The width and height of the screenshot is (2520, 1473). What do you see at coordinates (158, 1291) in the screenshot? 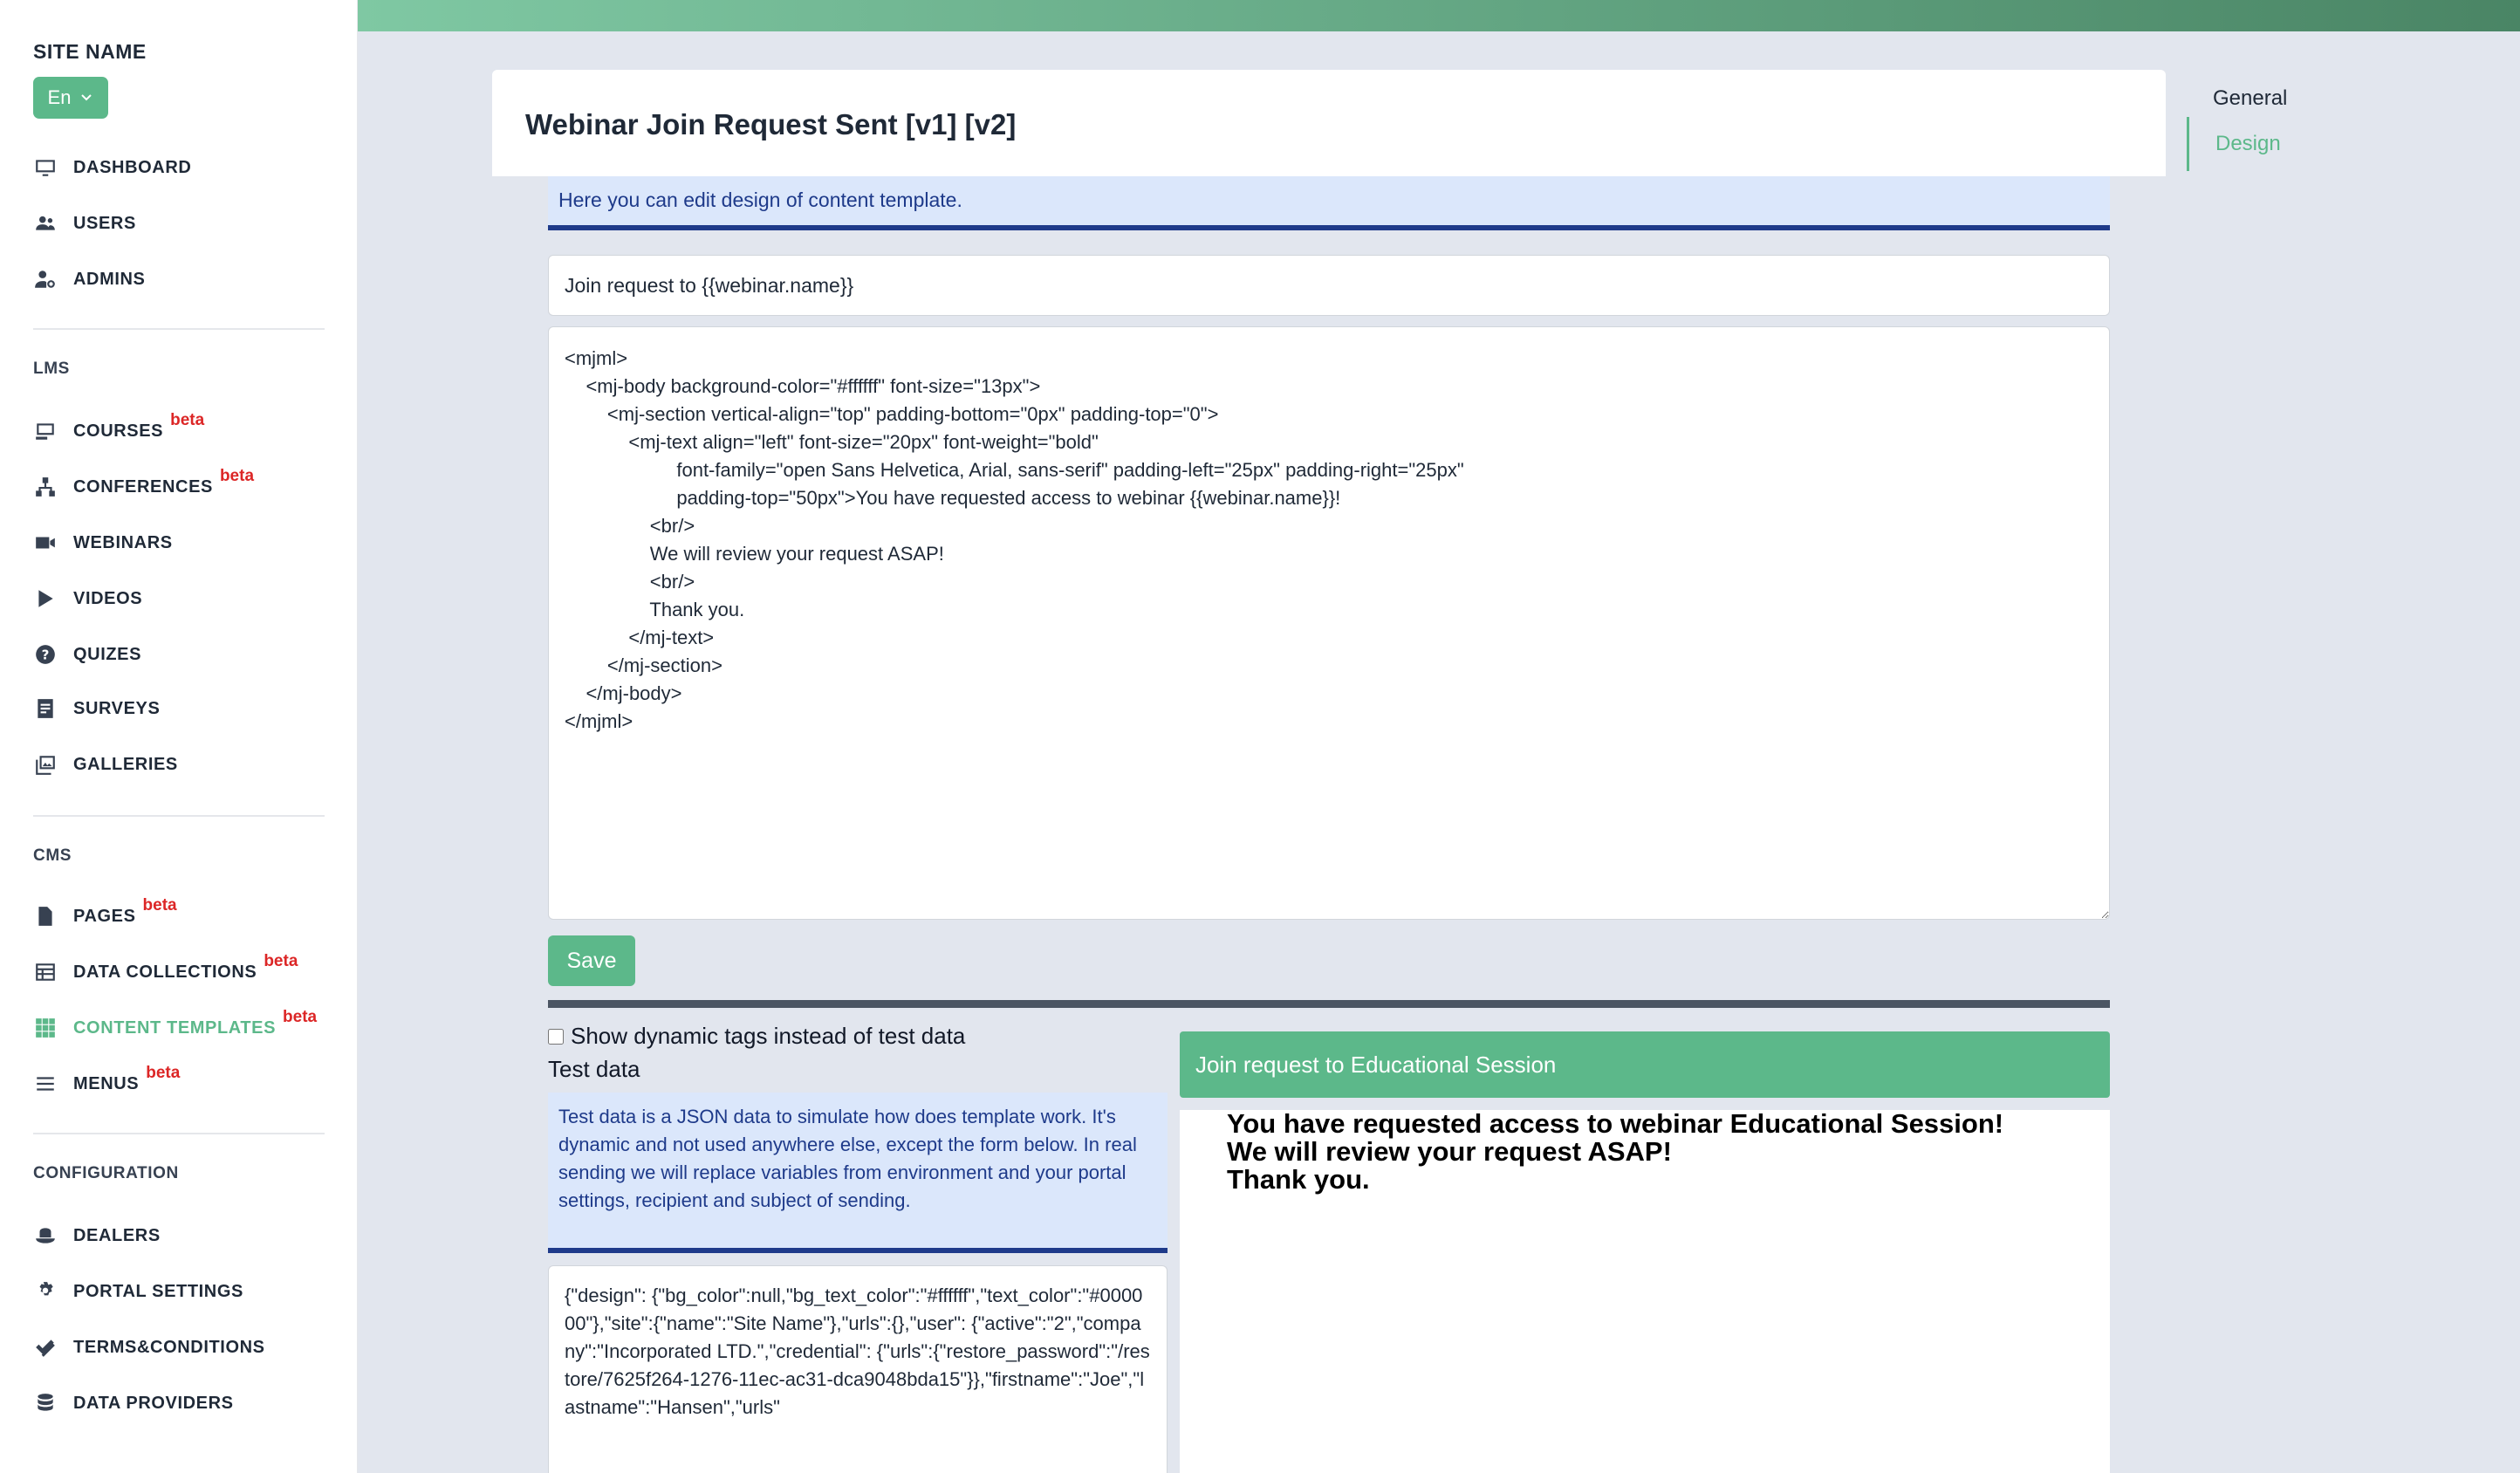
I see `sidebar-item-label: PORTAL SETTINGS` at bounding box center [158, 1291].